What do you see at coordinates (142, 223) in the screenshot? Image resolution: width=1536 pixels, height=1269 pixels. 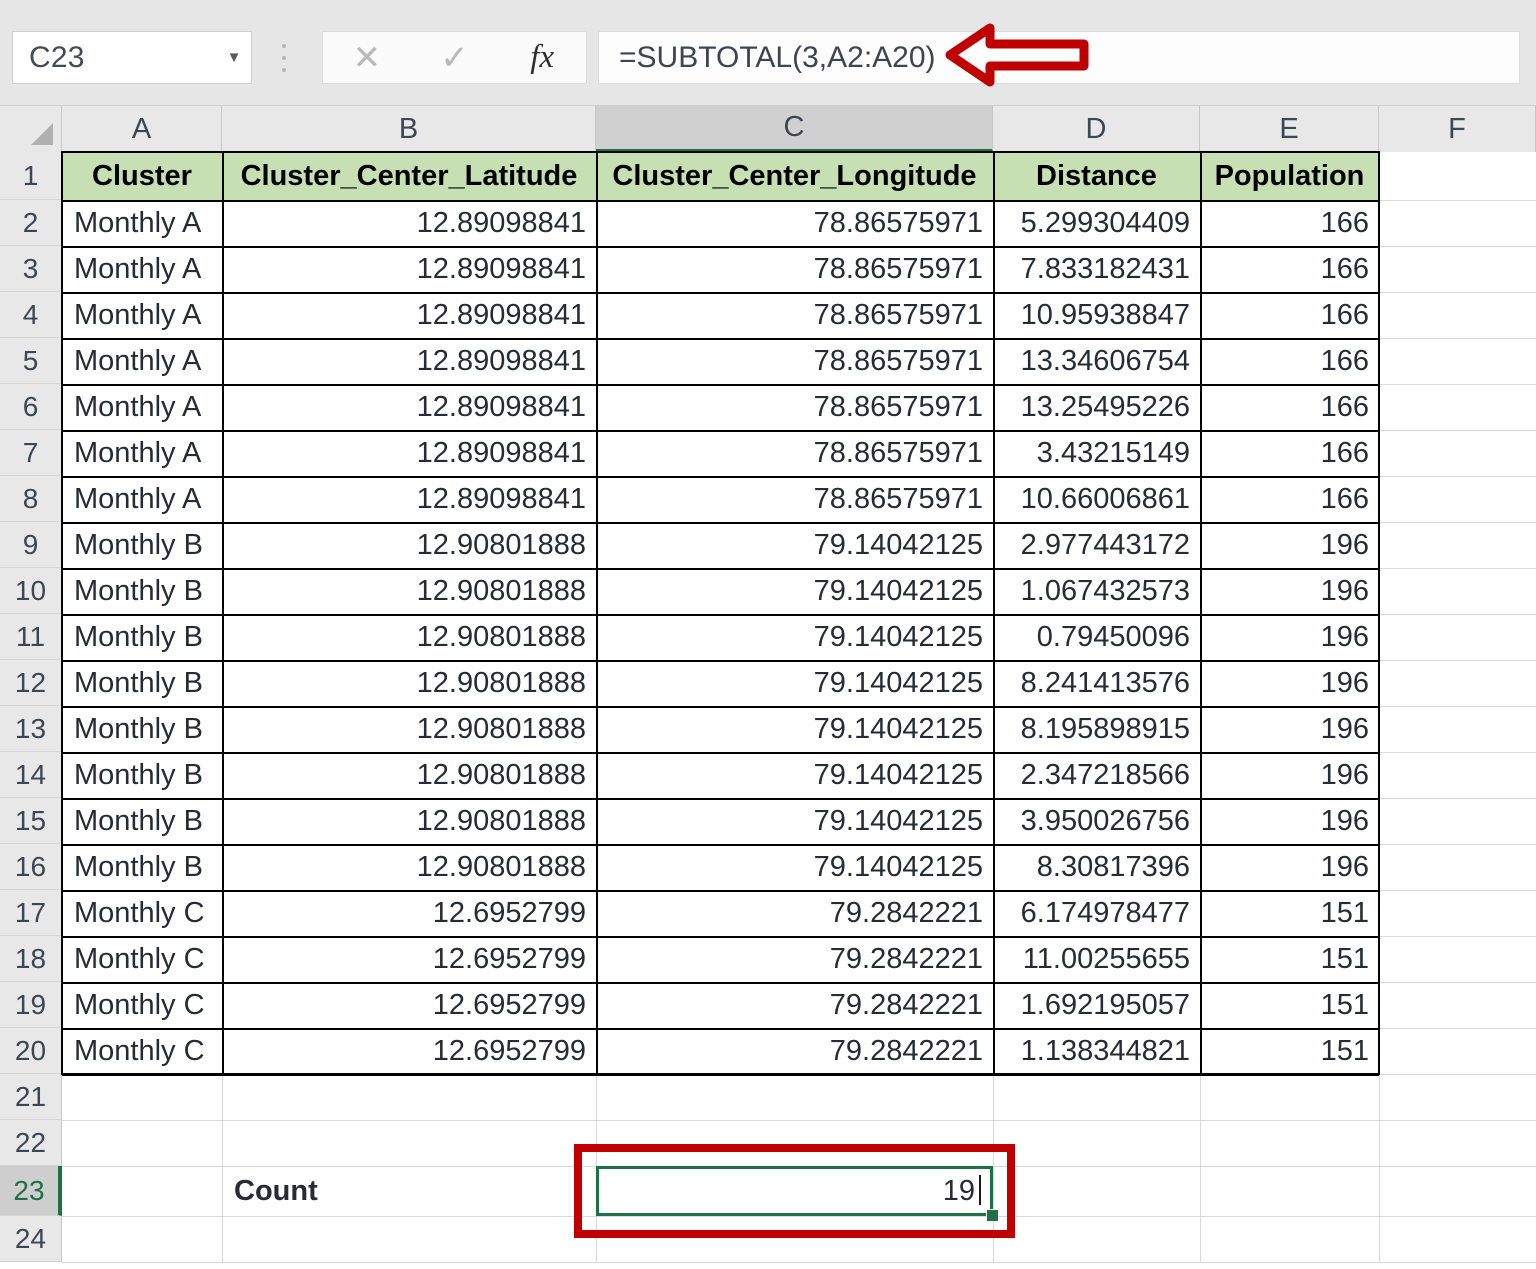 I see `cell-A2: Monthly A` at bounding box center [142, 223].